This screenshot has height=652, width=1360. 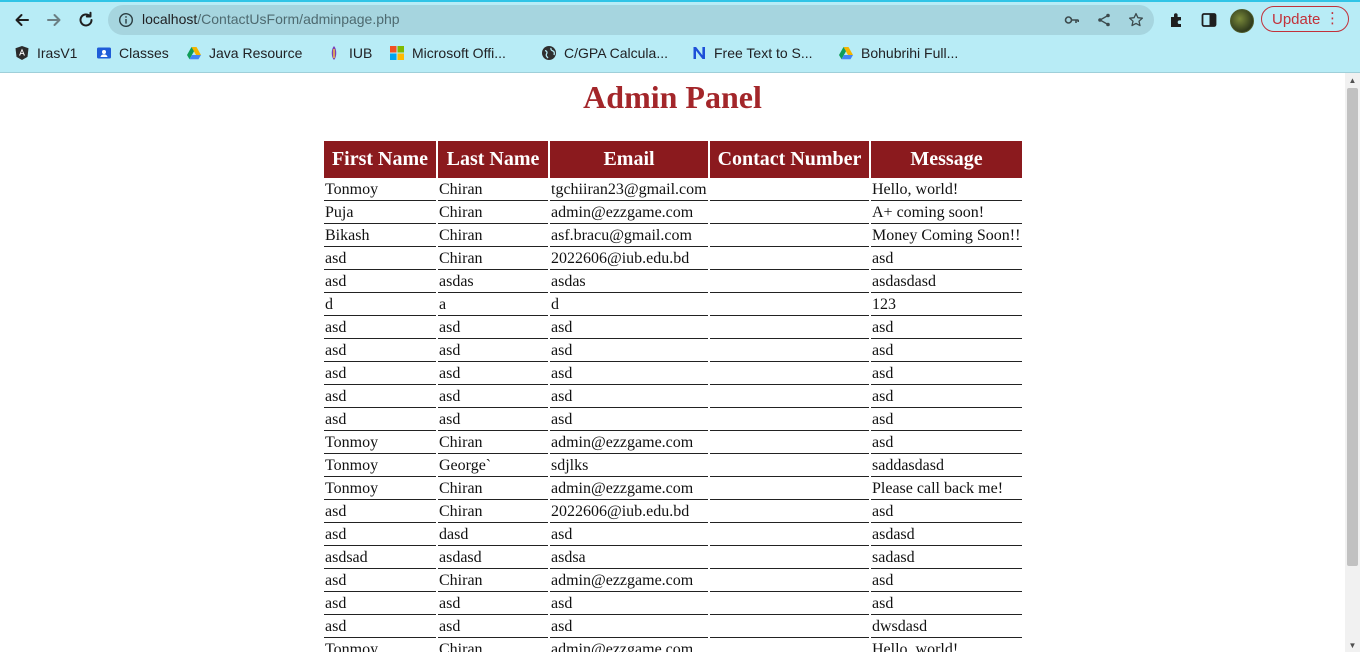 I want to click on column-header-email: Email, so click(x=629, y=159).